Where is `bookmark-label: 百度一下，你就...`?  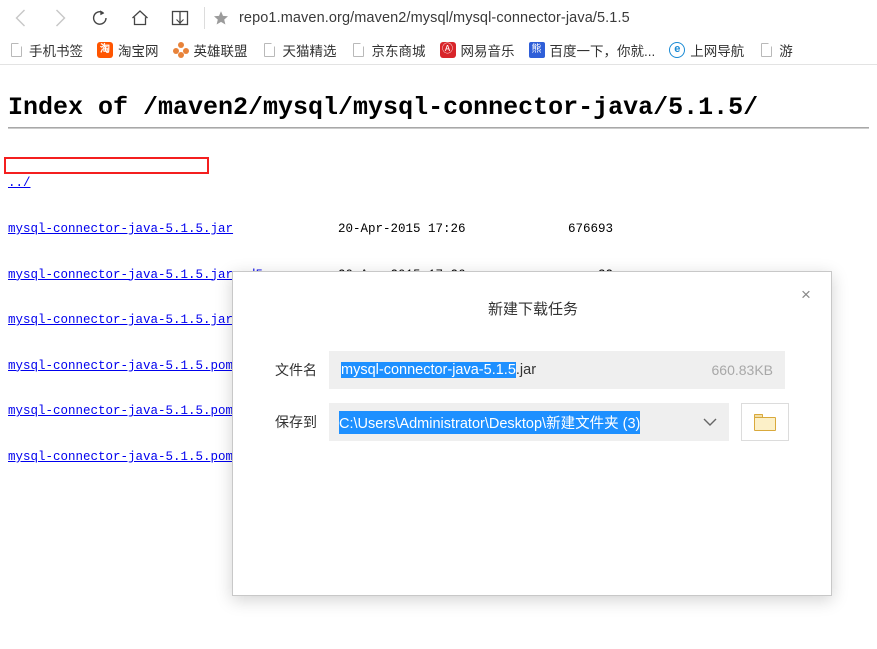
bookmark-label: 百度一下，你就... is located at coordinates (602, 51).